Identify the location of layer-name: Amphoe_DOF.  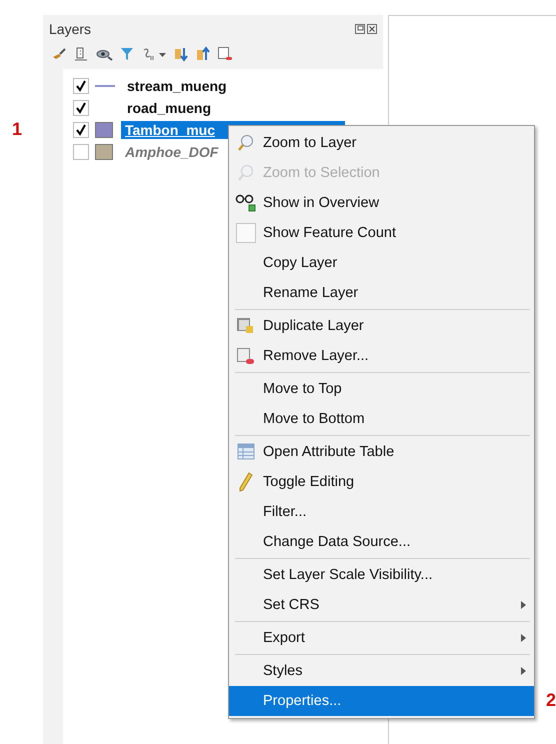
(171, 152).